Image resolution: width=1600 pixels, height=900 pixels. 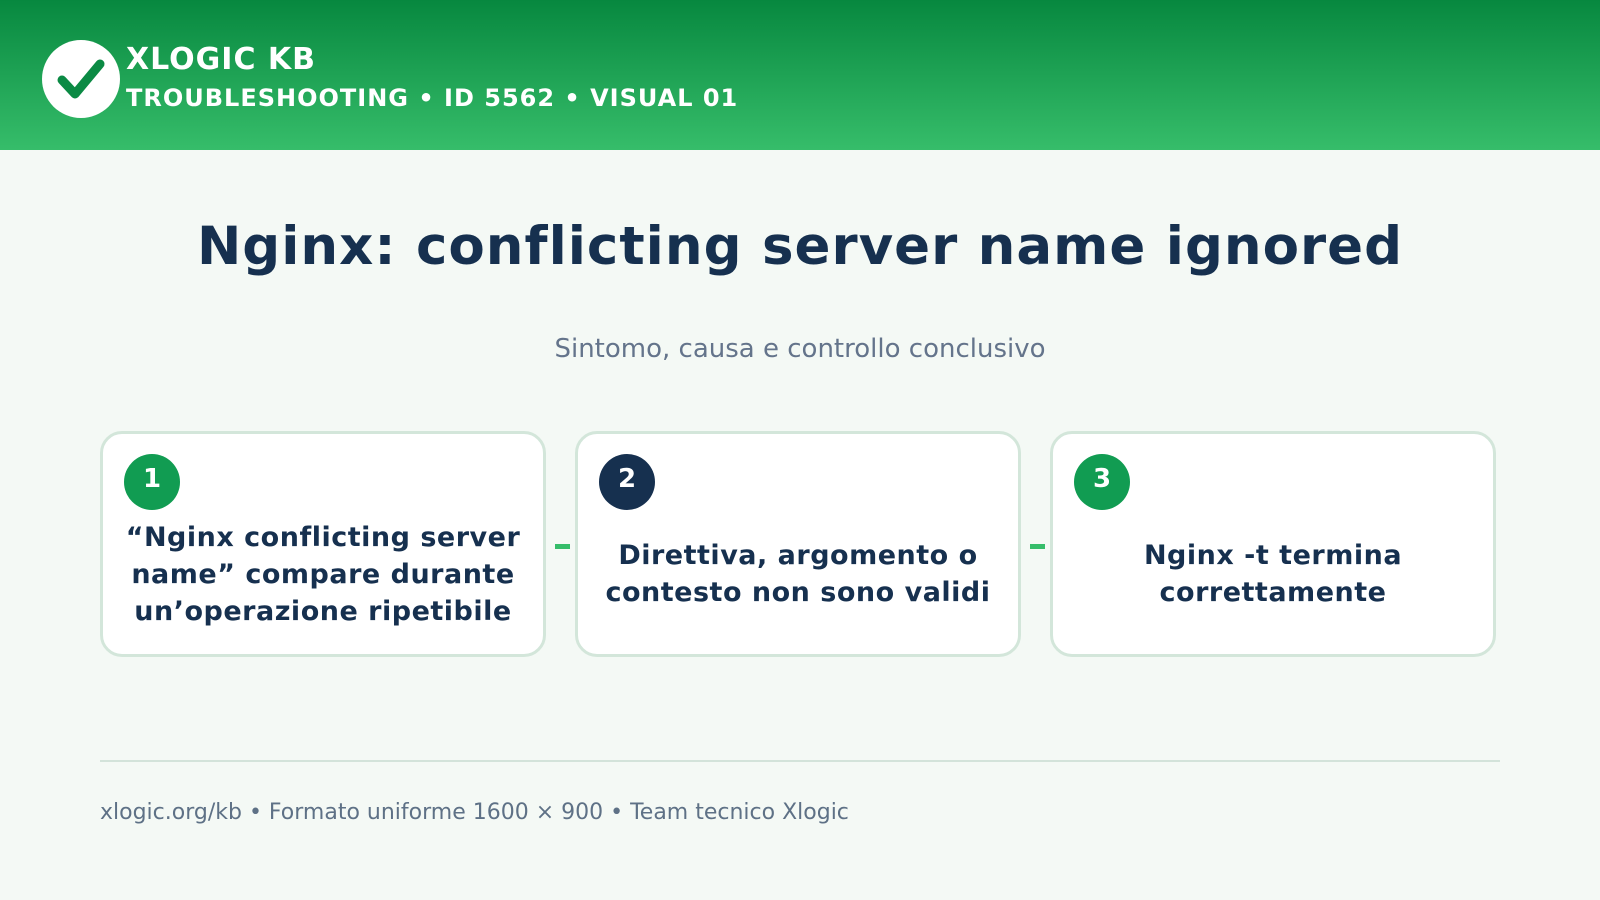 I want to click on step-card-3: 3 Nginx -t termina correttamente, so click(x=1273, y=544).